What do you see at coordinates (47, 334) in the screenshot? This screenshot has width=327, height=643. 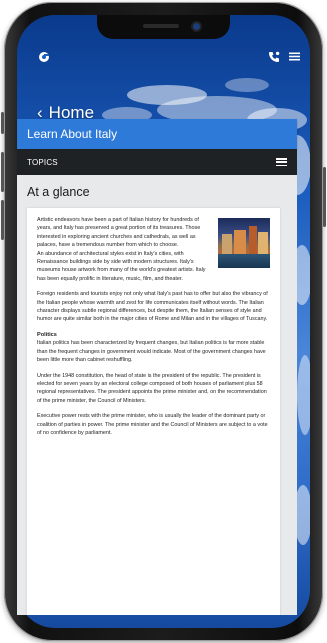 I see `politics-heading: Politics` at bounding box center [47, 334].